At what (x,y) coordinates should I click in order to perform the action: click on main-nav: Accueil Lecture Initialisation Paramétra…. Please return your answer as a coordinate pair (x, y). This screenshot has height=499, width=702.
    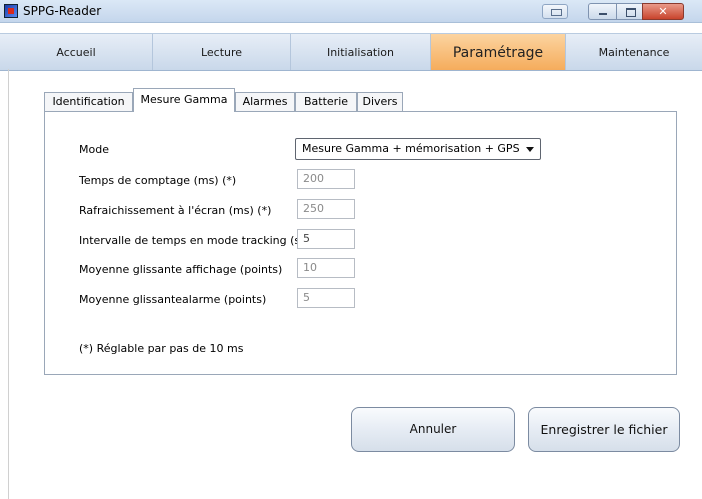
    Looking at the image, I should click on (351, 52).